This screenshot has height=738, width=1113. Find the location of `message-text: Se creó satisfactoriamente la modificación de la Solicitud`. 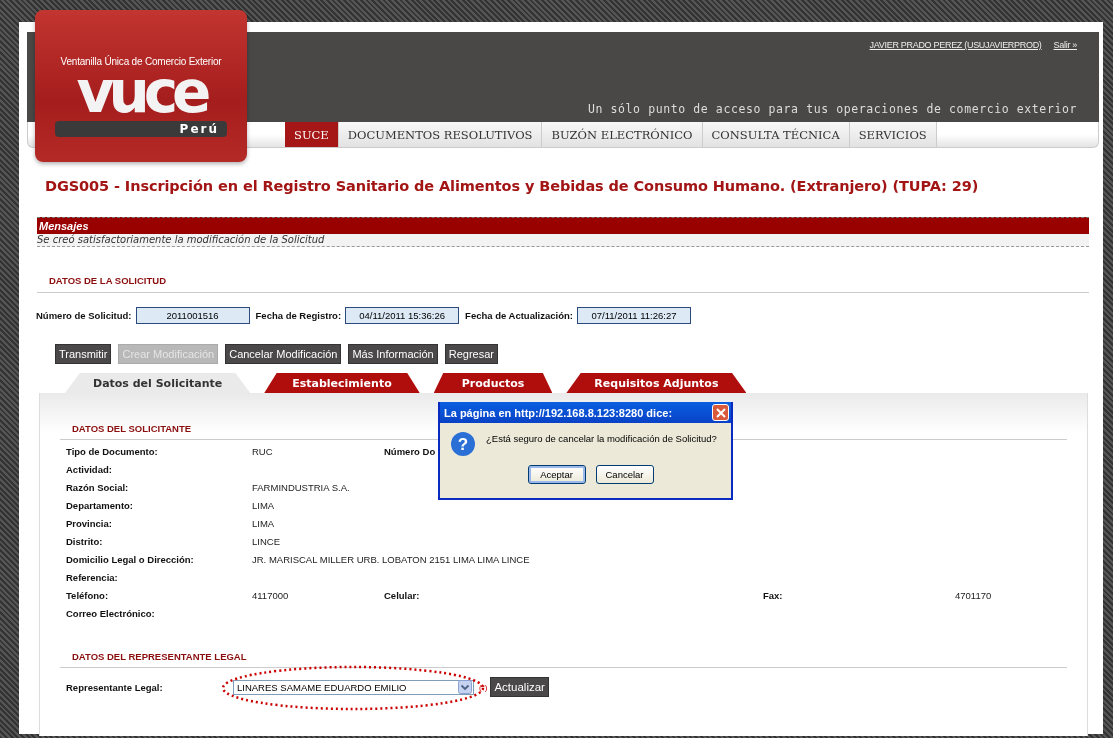

message-text: Se creó satisfactoriamente la modificación de la Solicitud is located at coordinates (563, 240).